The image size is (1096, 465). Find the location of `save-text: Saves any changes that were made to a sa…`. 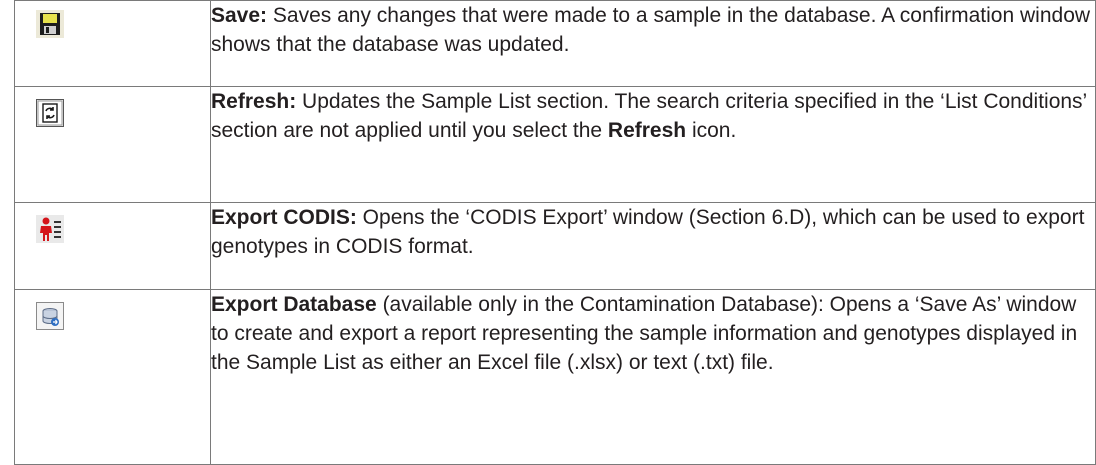

save-text: Saves any changes that were made to a sa… is located at coordinates (651, 30).